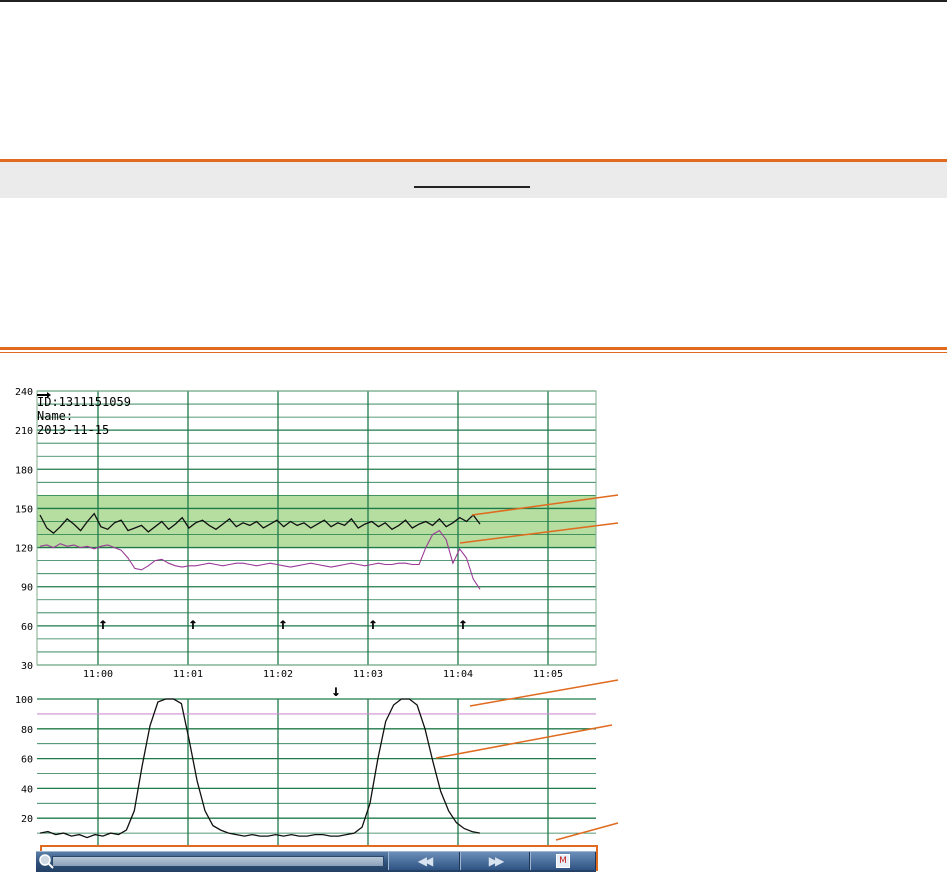  I want to click on y-tick-label: 120, so click(24, 549).